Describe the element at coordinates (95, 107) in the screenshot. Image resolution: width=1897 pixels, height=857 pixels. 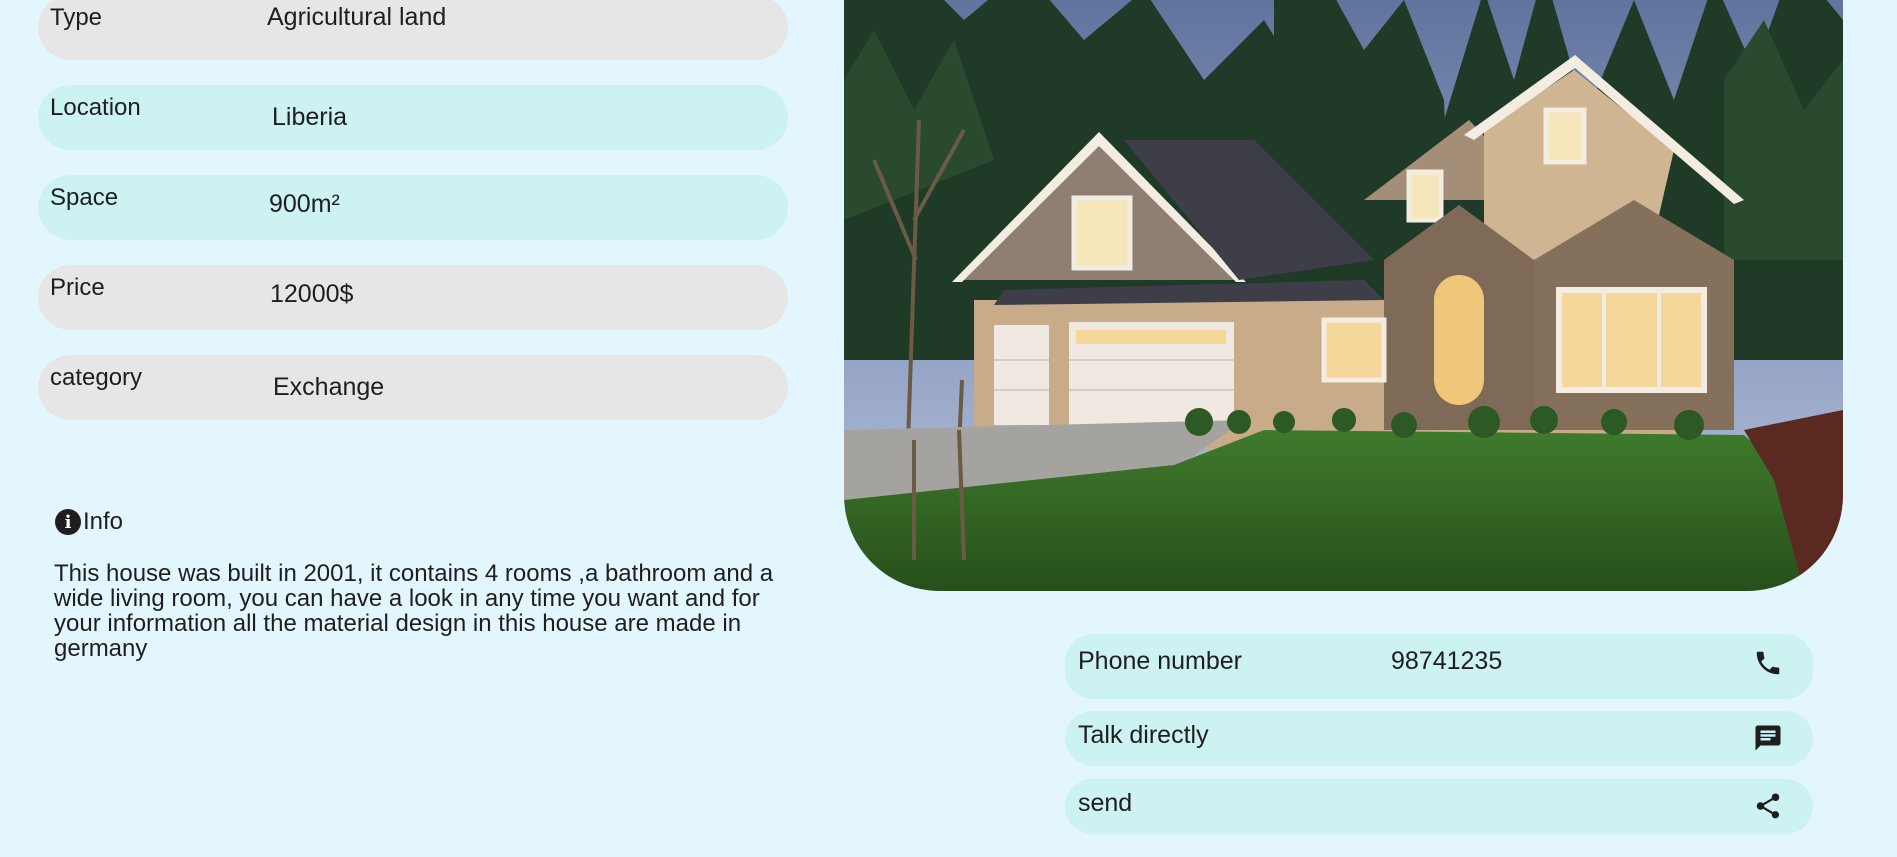
I see `detail-label-location: Location` at that location.